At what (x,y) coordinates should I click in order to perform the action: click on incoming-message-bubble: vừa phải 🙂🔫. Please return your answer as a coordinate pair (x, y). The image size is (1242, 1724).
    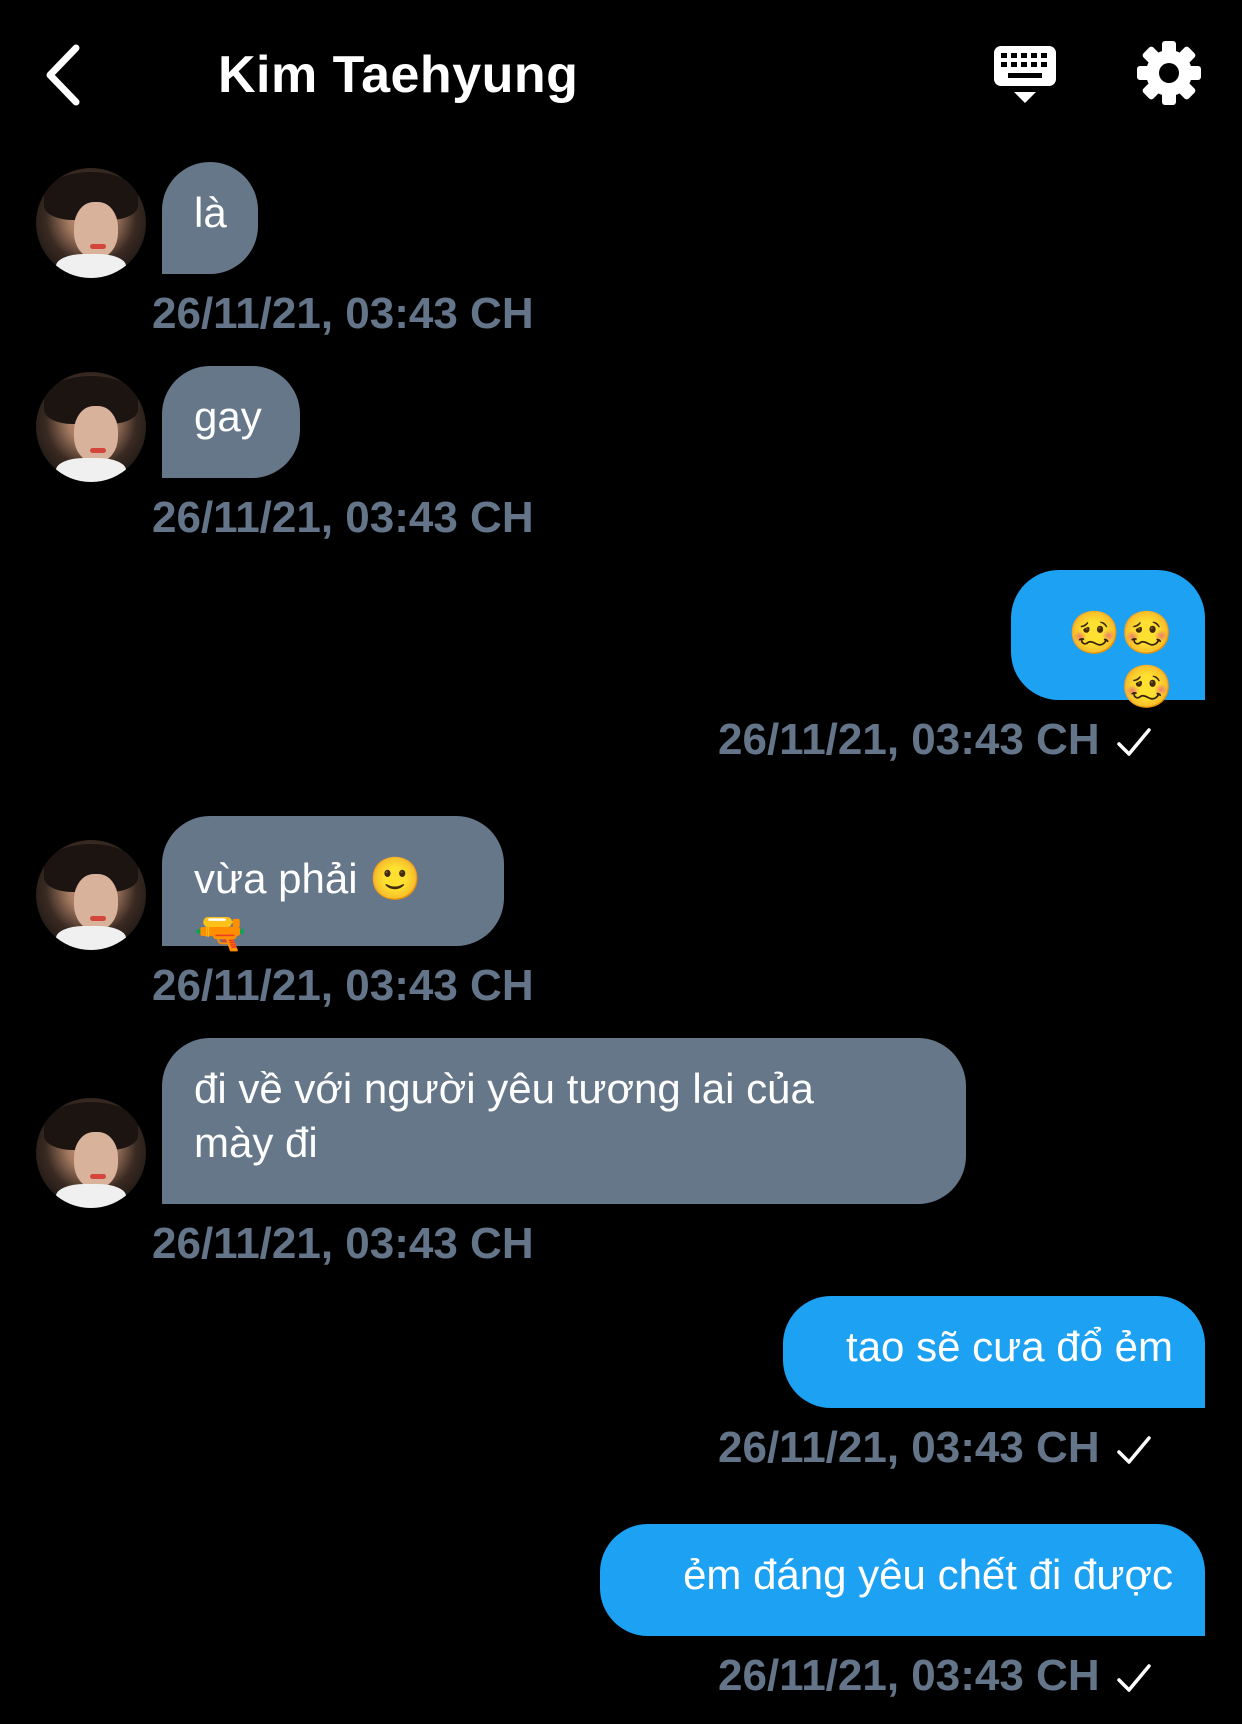
    Looking at the image, I should click on (333, 886).